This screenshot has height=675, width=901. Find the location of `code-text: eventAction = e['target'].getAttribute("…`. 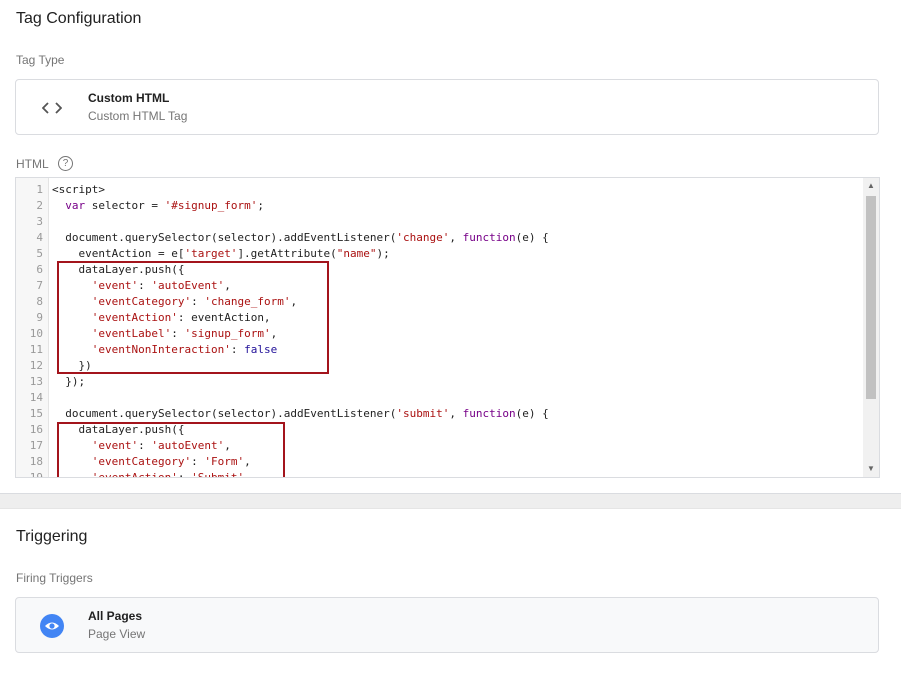

code-text: eventAction = e['target'].getAttribute("… is located at coordinates (221, 253).